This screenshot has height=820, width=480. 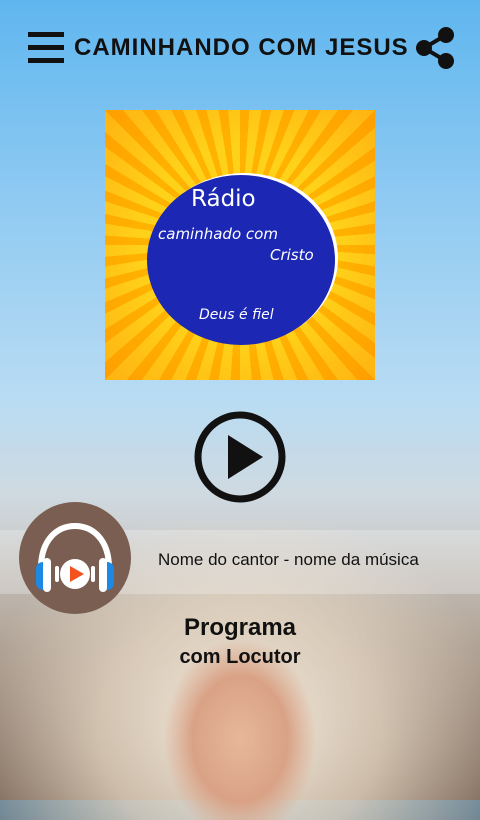 I want to click on share-icon, so click(x=435, y=48).